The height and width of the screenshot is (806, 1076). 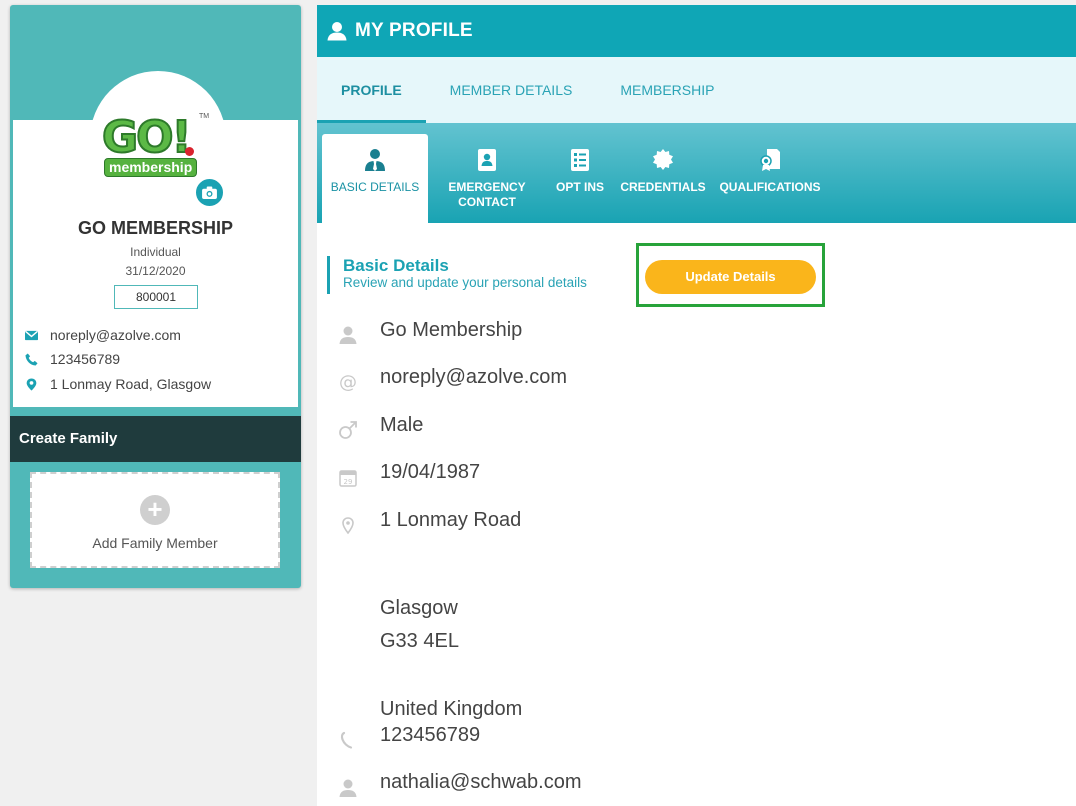 What do you see at coordinates (474, 377) in the screenshot?
I see `detail-email: noreply@azolve.com` at bounding box center [474, 377].